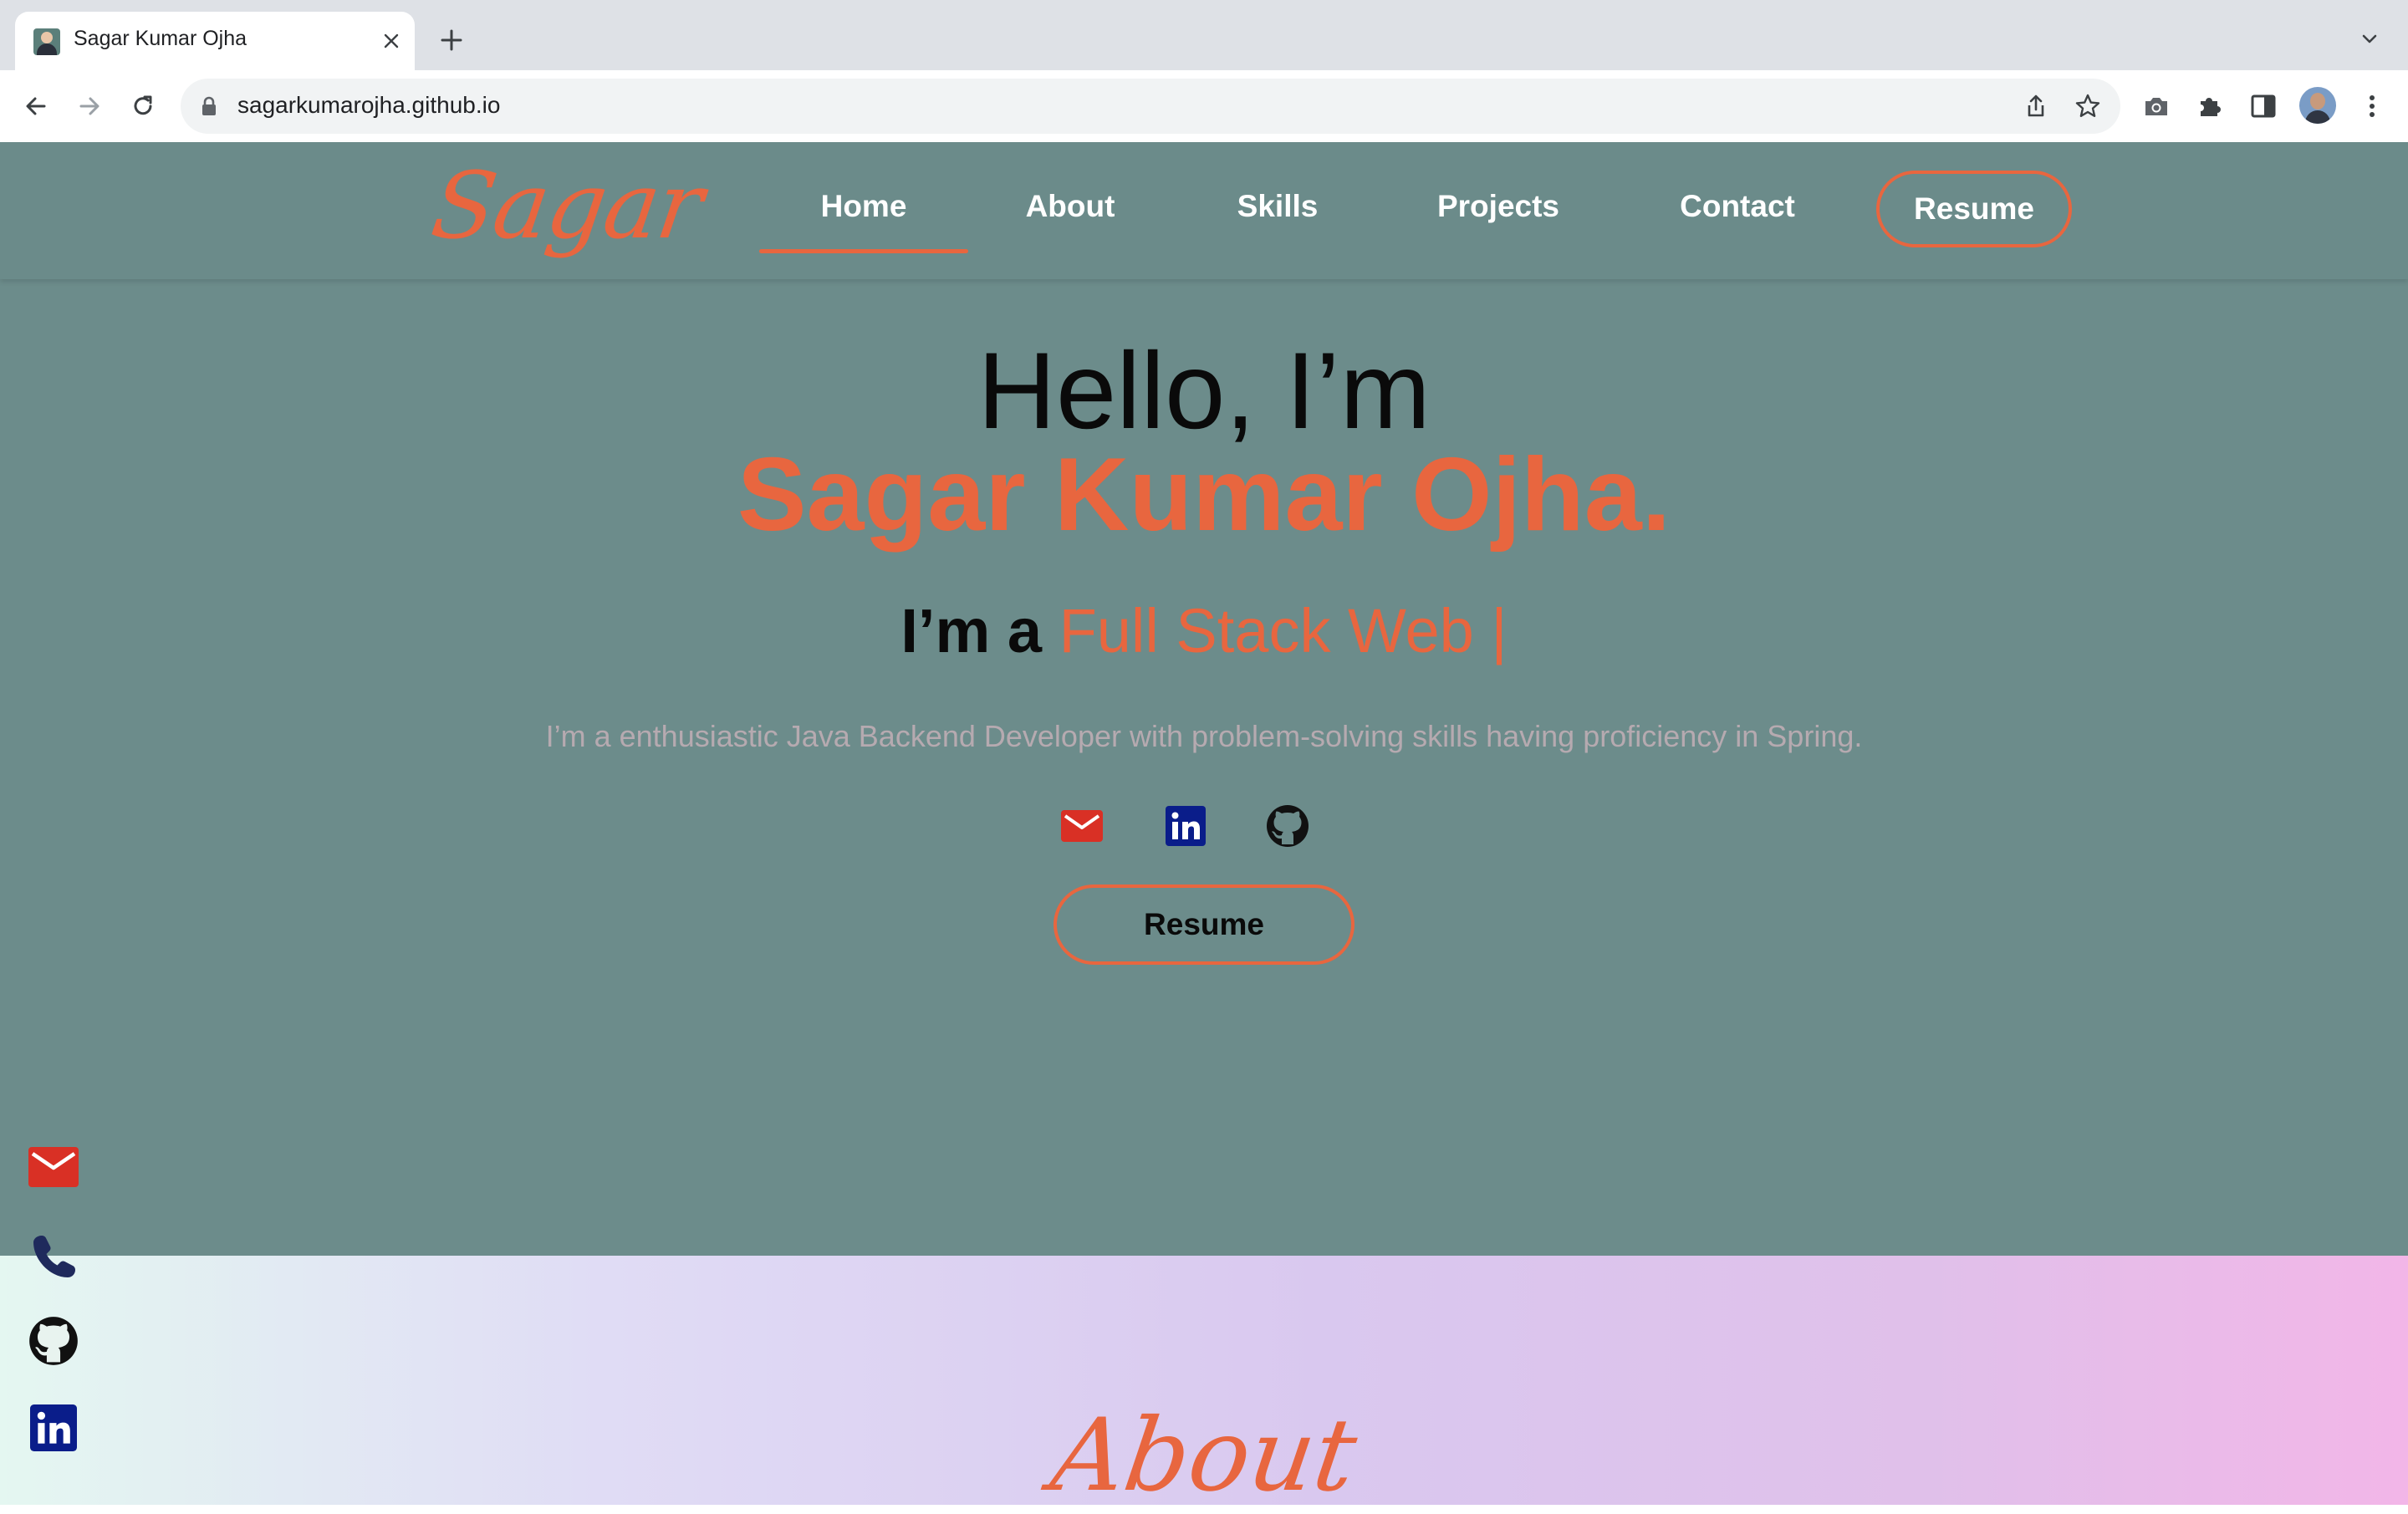  What do you see at coordinates (1150, 106) in the screenshot?
I see `address-bar: sagarkumarojha.github.io` at bounding box center [1150, 106].